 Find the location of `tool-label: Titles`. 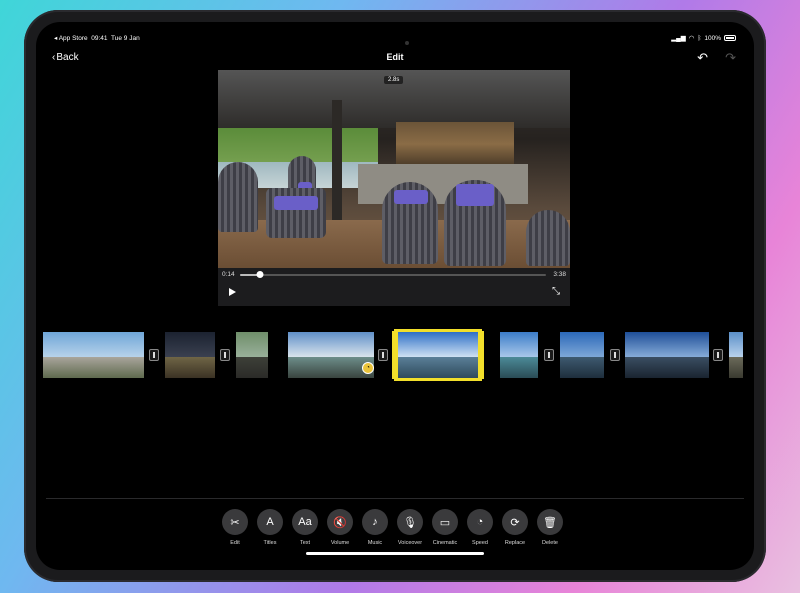

tool-label: Titles is located at coordinates (270, 543).